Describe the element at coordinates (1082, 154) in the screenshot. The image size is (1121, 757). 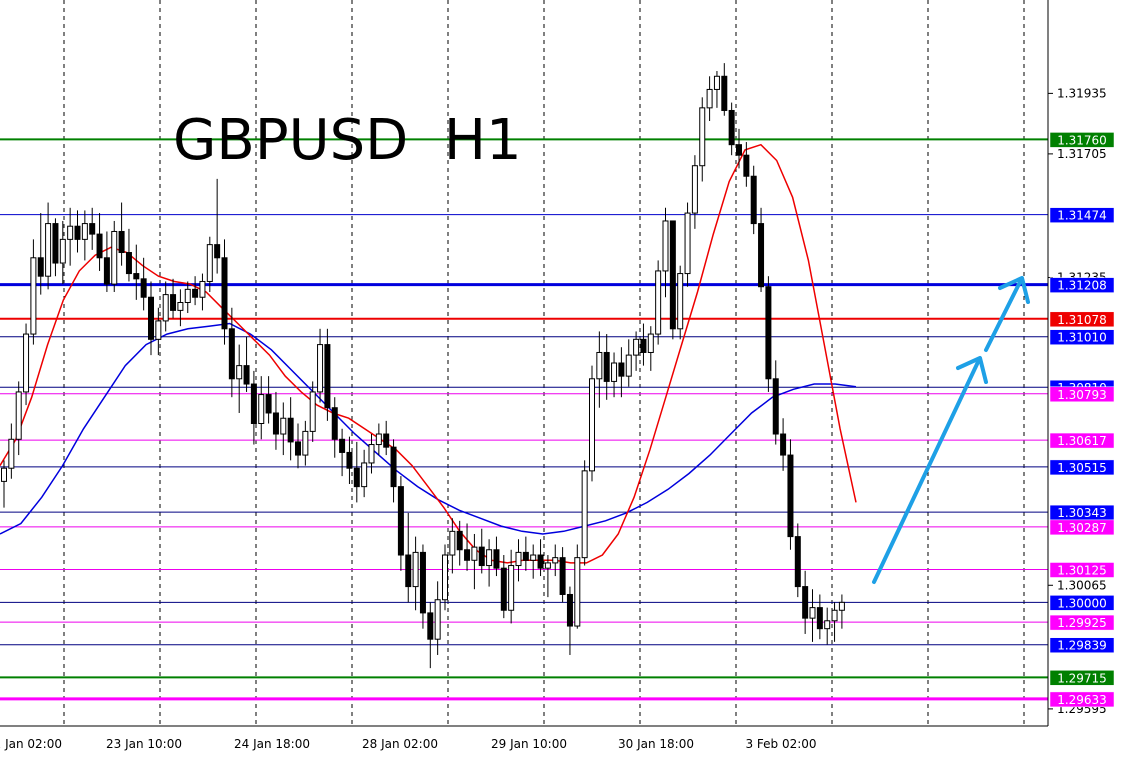
I see `price-tick-label: 1.31705` at that location.